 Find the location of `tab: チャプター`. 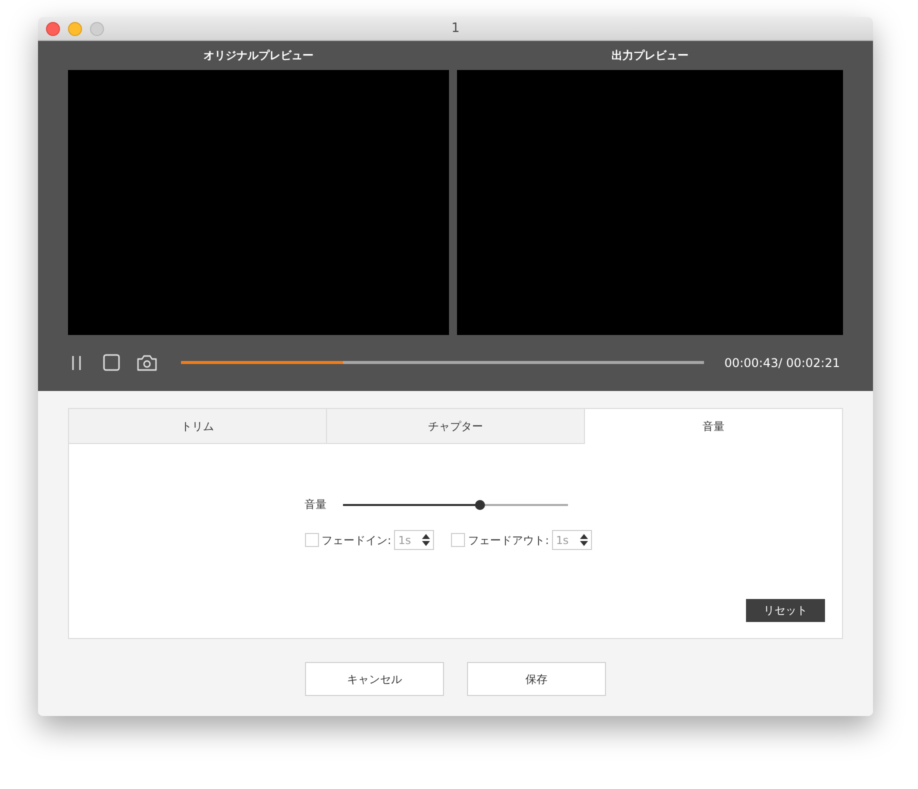

tab: チャプター is located at coordinates (456, 426).